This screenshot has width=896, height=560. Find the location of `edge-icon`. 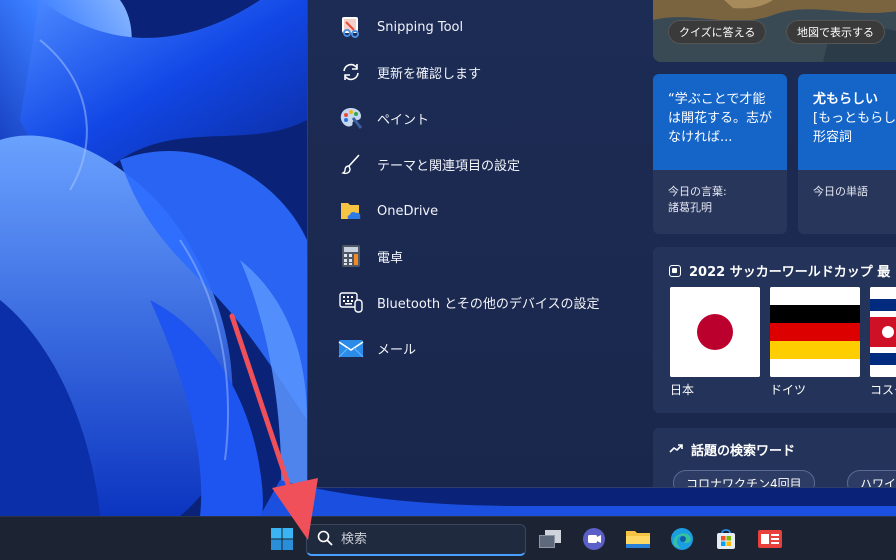

edge-icon is located at coordinates (682, 539).